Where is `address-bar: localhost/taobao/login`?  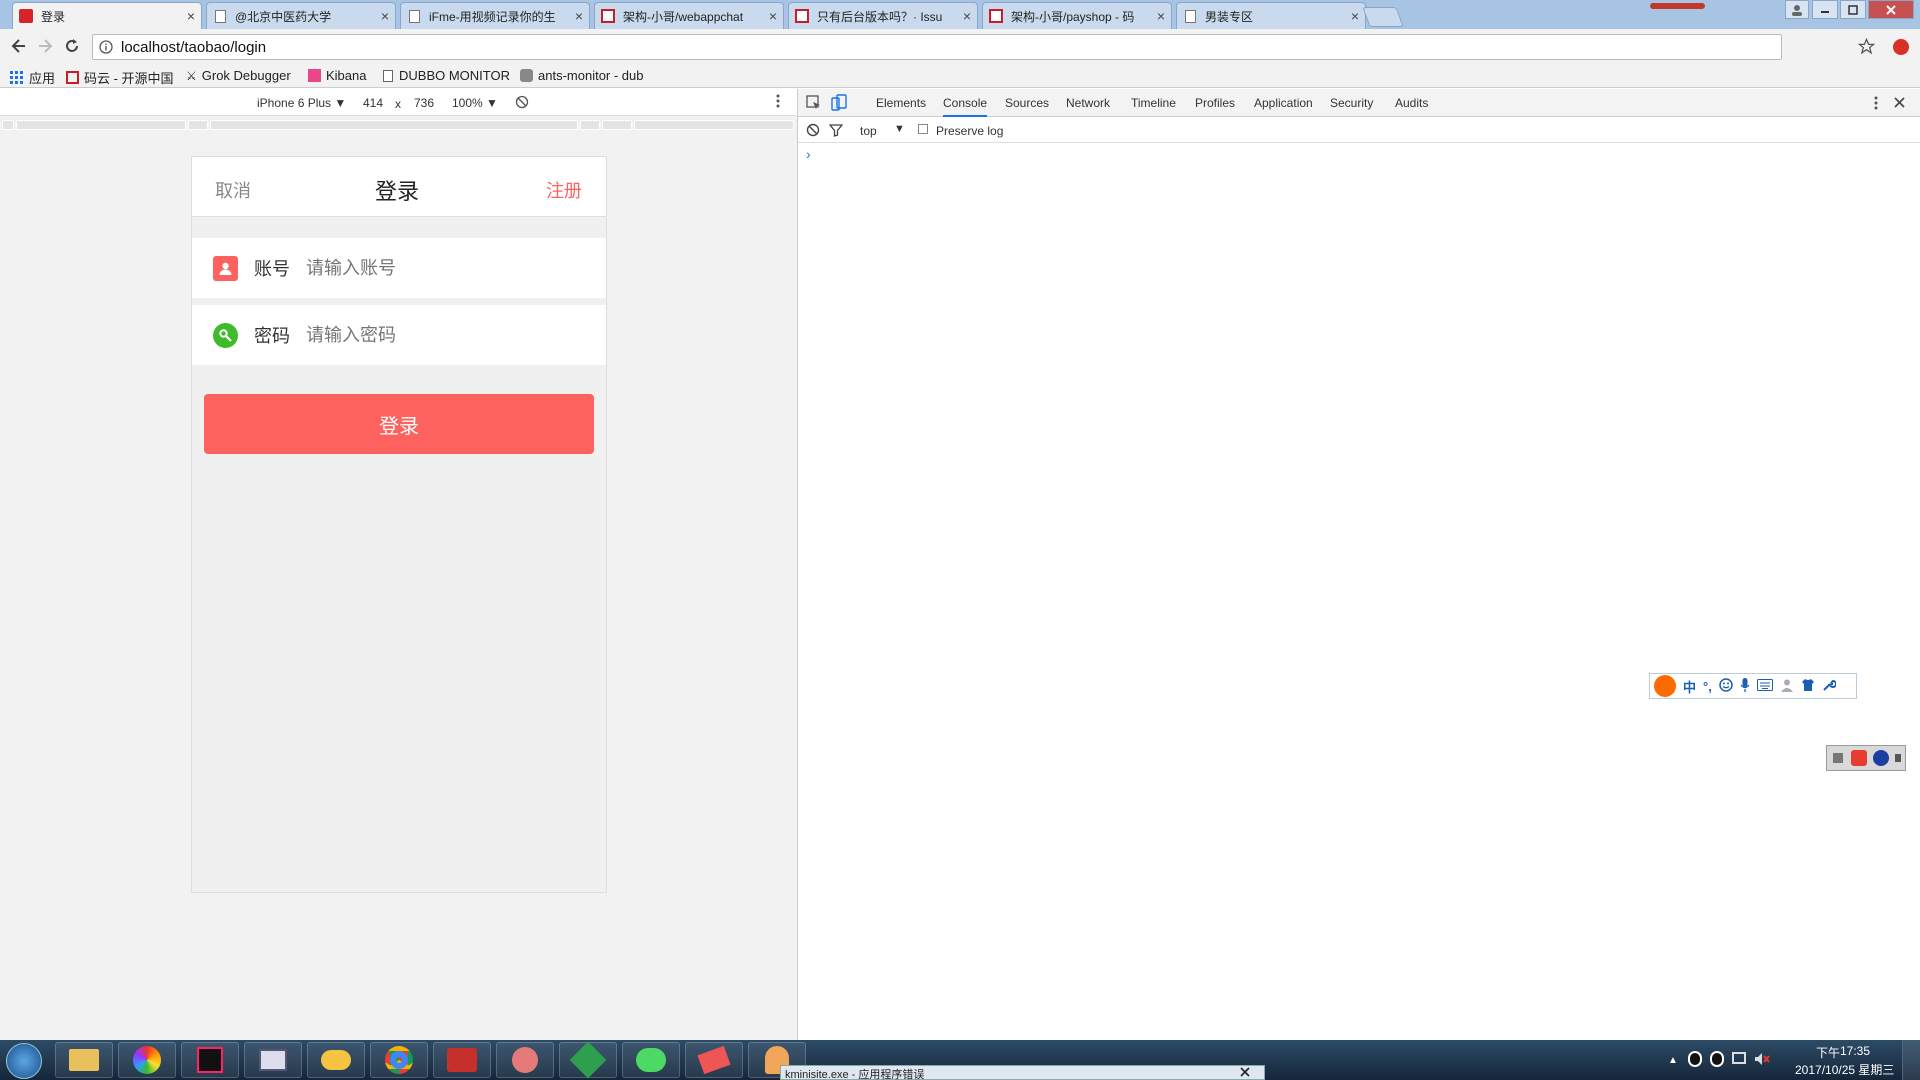 address-bar: localhost/taobao/login is located at coordinates (937, 47).